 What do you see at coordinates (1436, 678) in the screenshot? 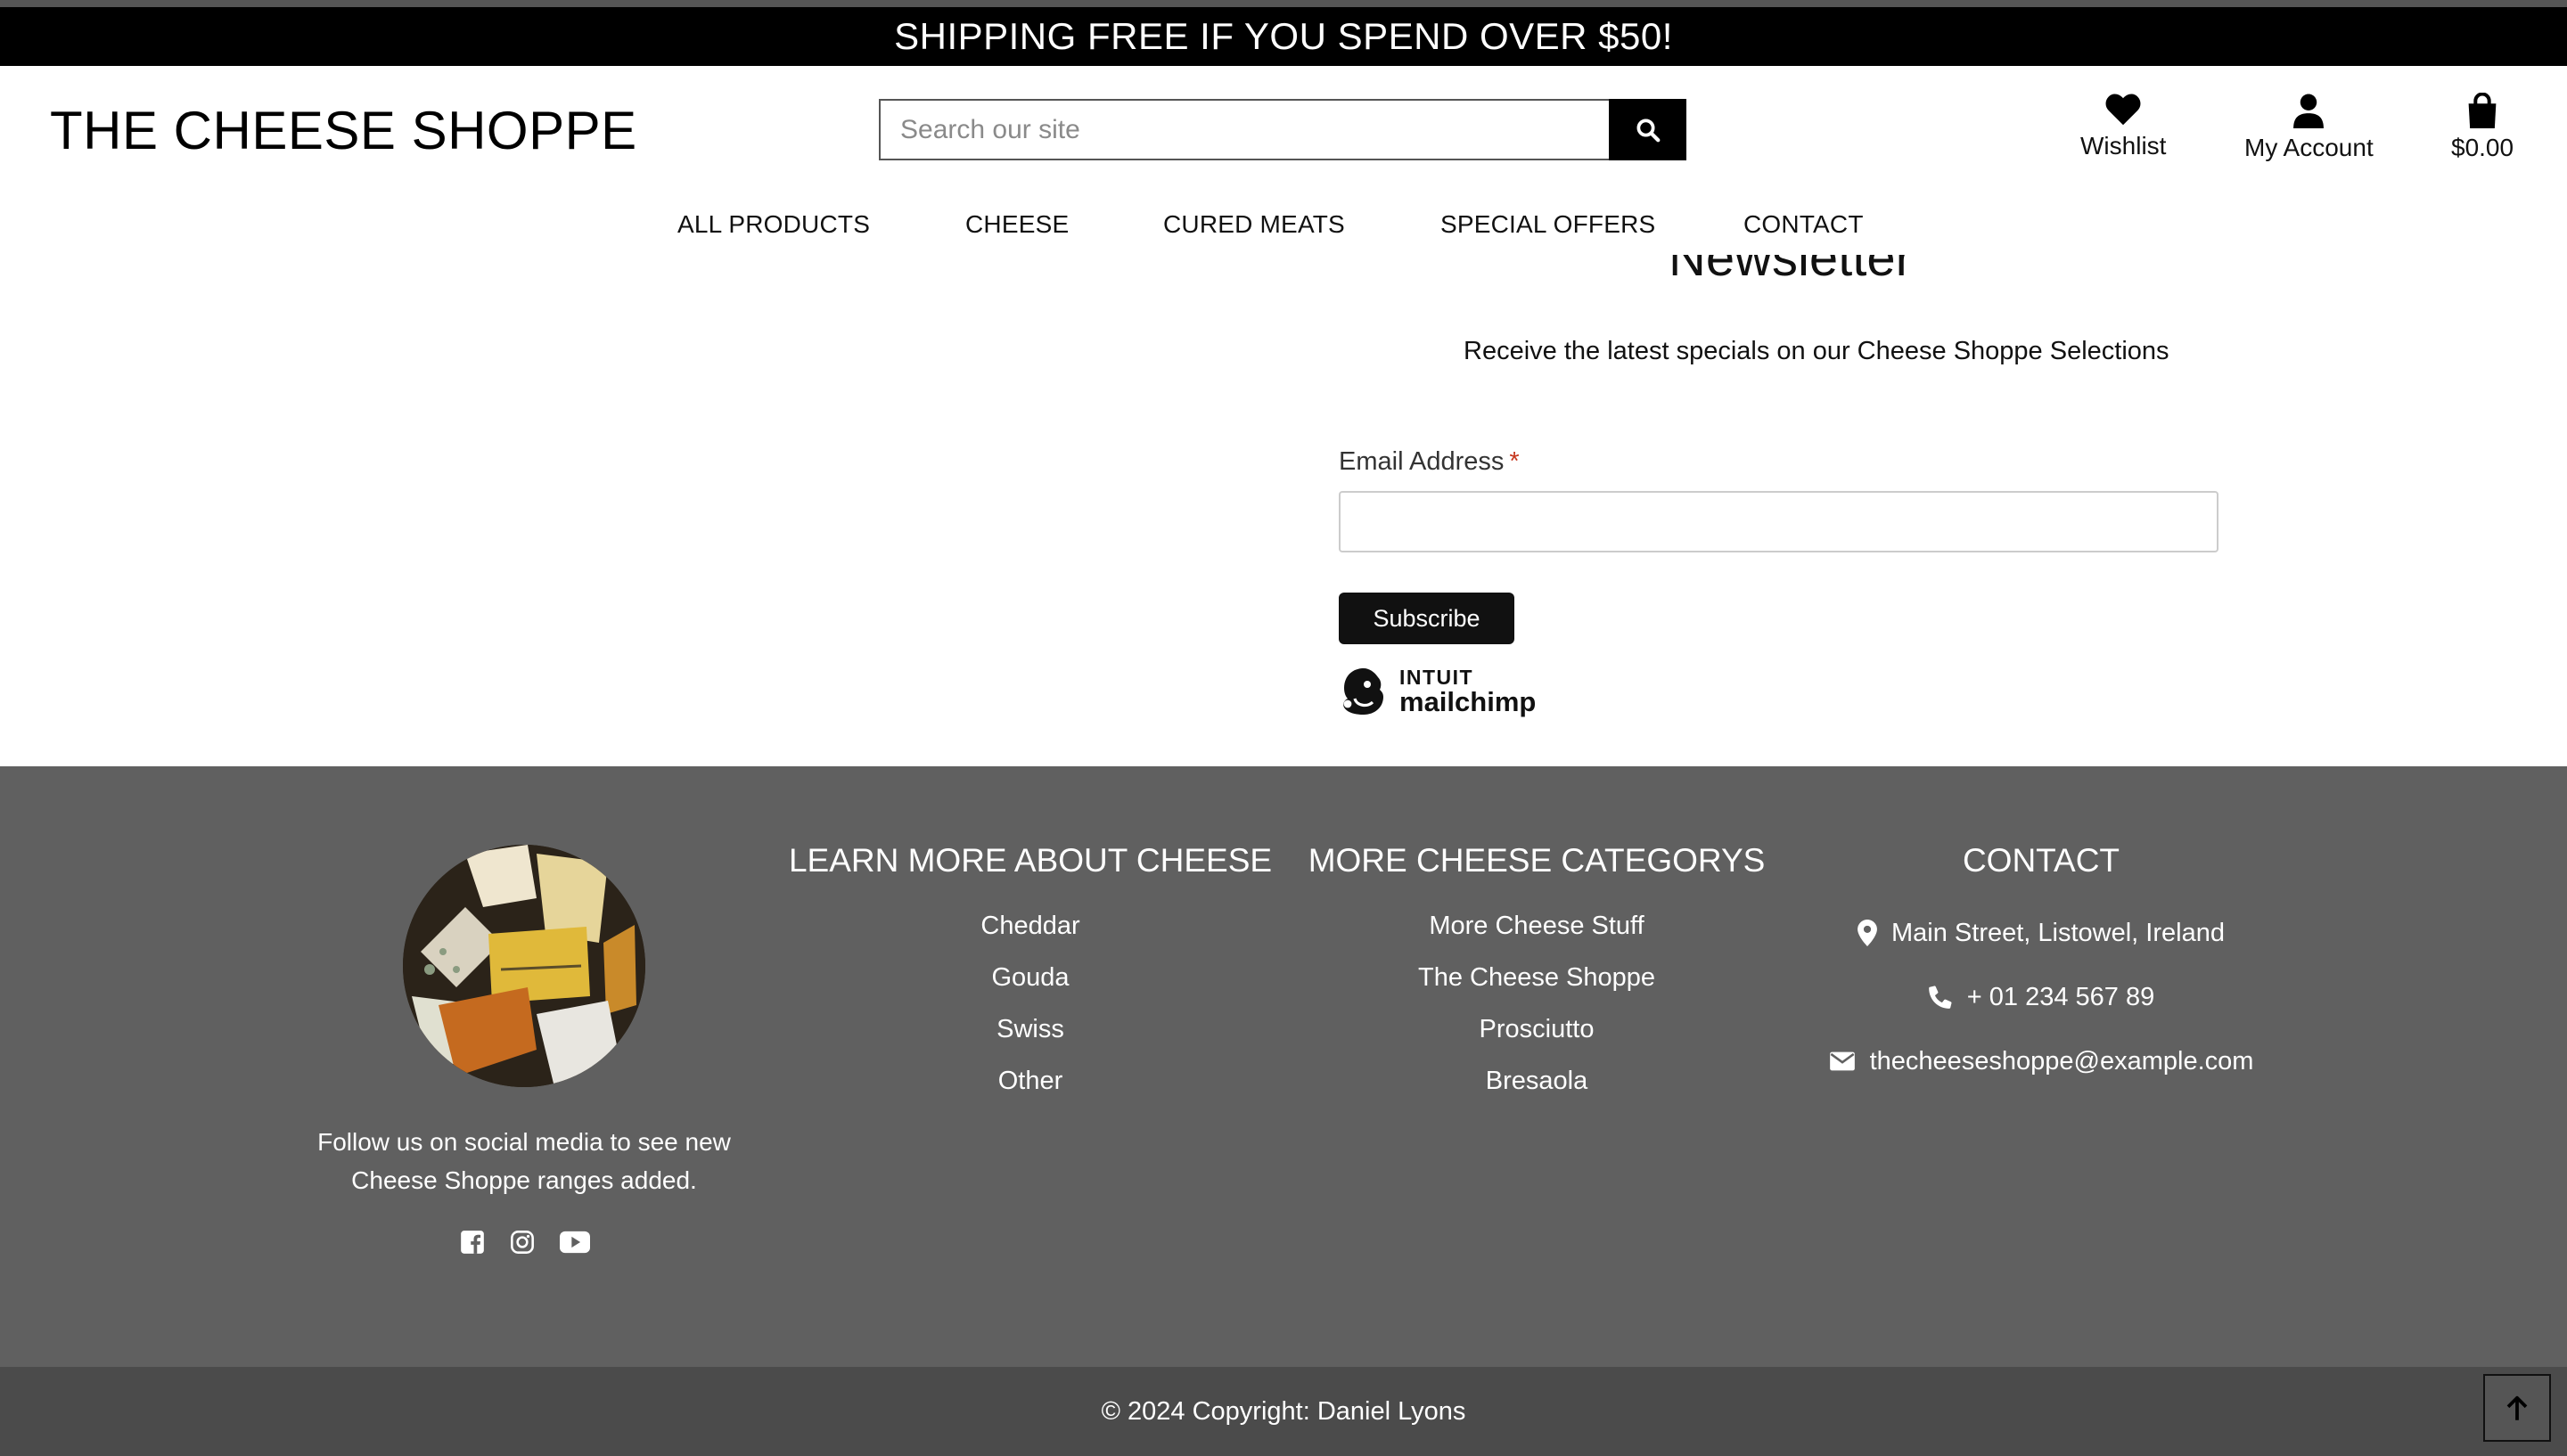
I see `intuit-text: INTUIT` at bounding box center [1436, 678].